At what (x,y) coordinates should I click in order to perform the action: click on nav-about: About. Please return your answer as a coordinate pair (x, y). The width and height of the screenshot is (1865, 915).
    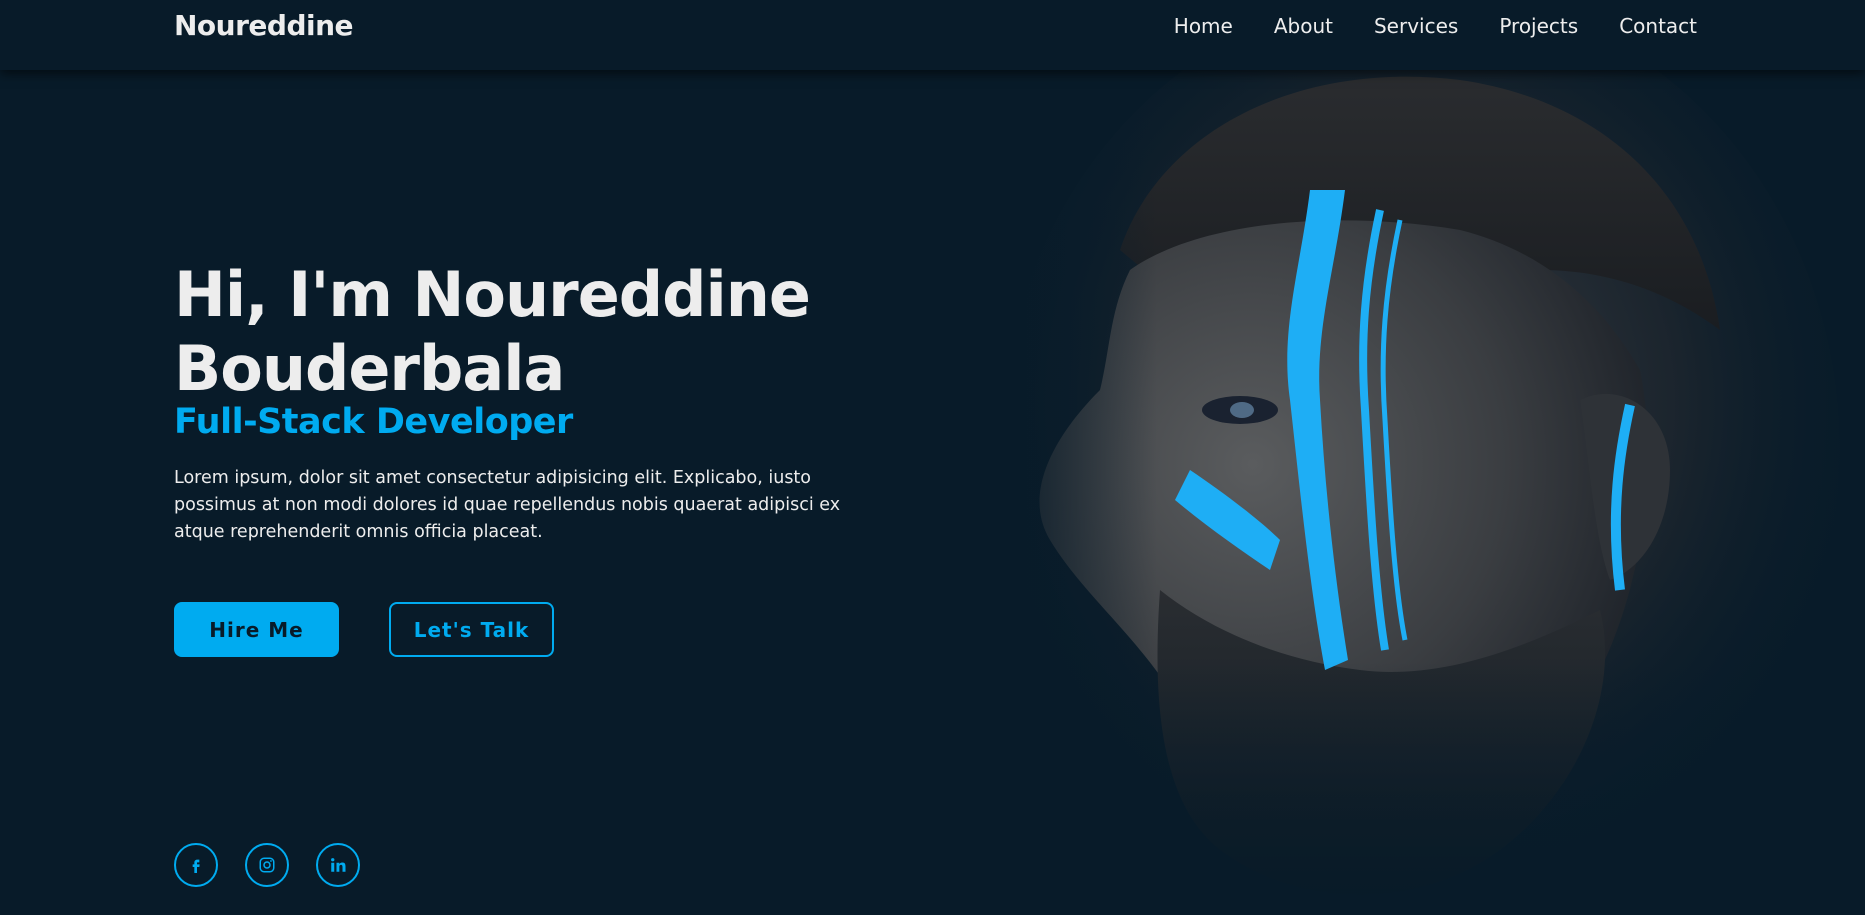
    Looking at the image, I should click on (1303, 26).